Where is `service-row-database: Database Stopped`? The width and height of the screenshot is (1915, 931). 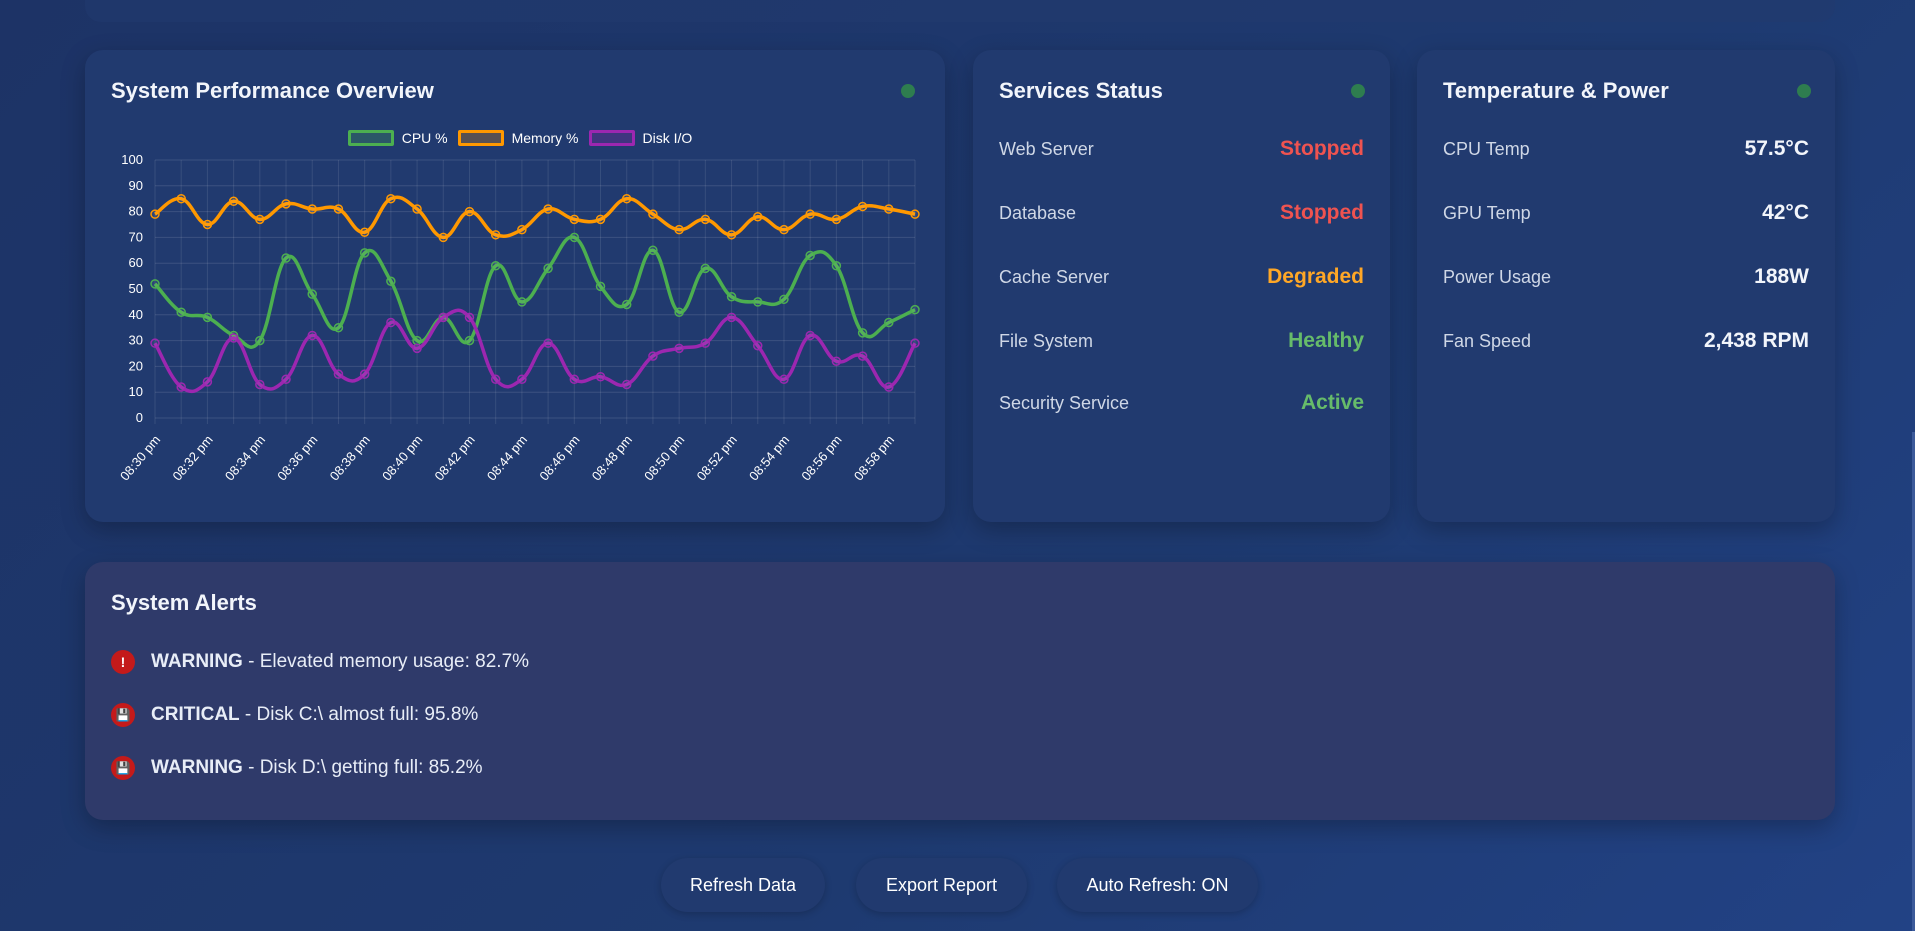 service-row-database: Database Stopped is located at coordinates (1181, 213).